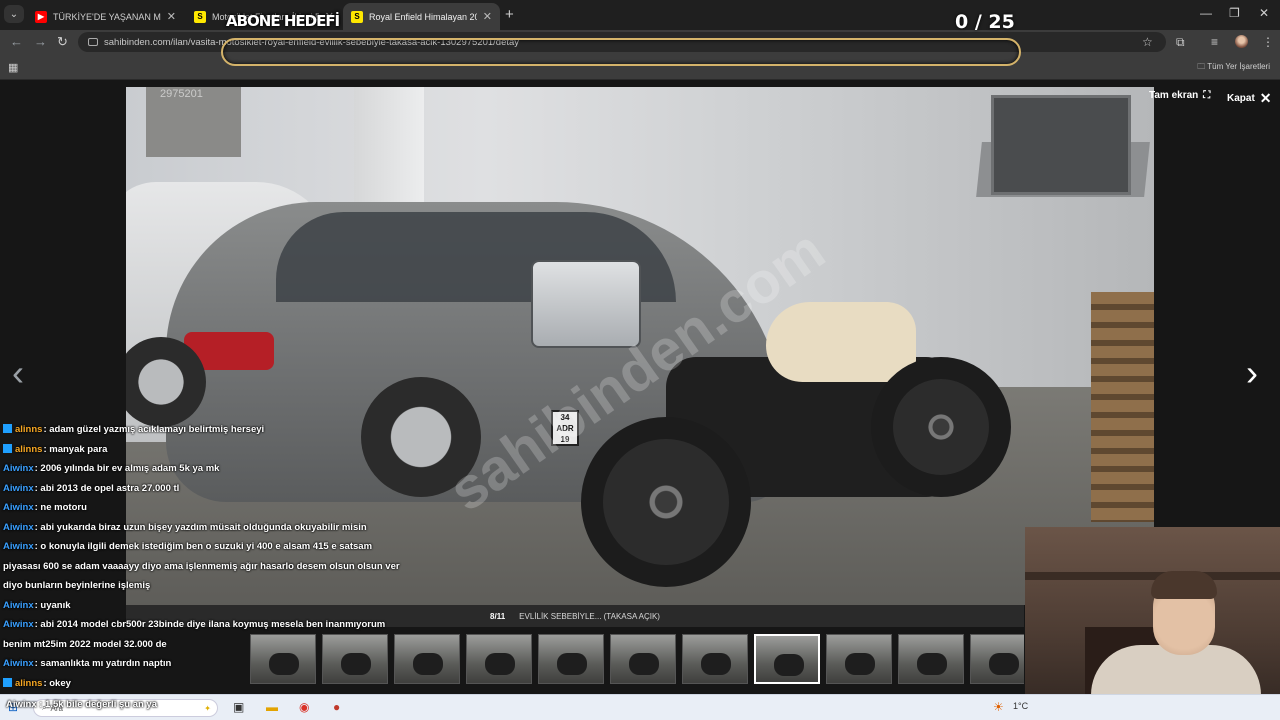 The image size is (1280, 720). I want to click on tab-youtube: ▶ TÜRKİYE'DE YAŞANAN MOTOR ✕, so click(105, 16).